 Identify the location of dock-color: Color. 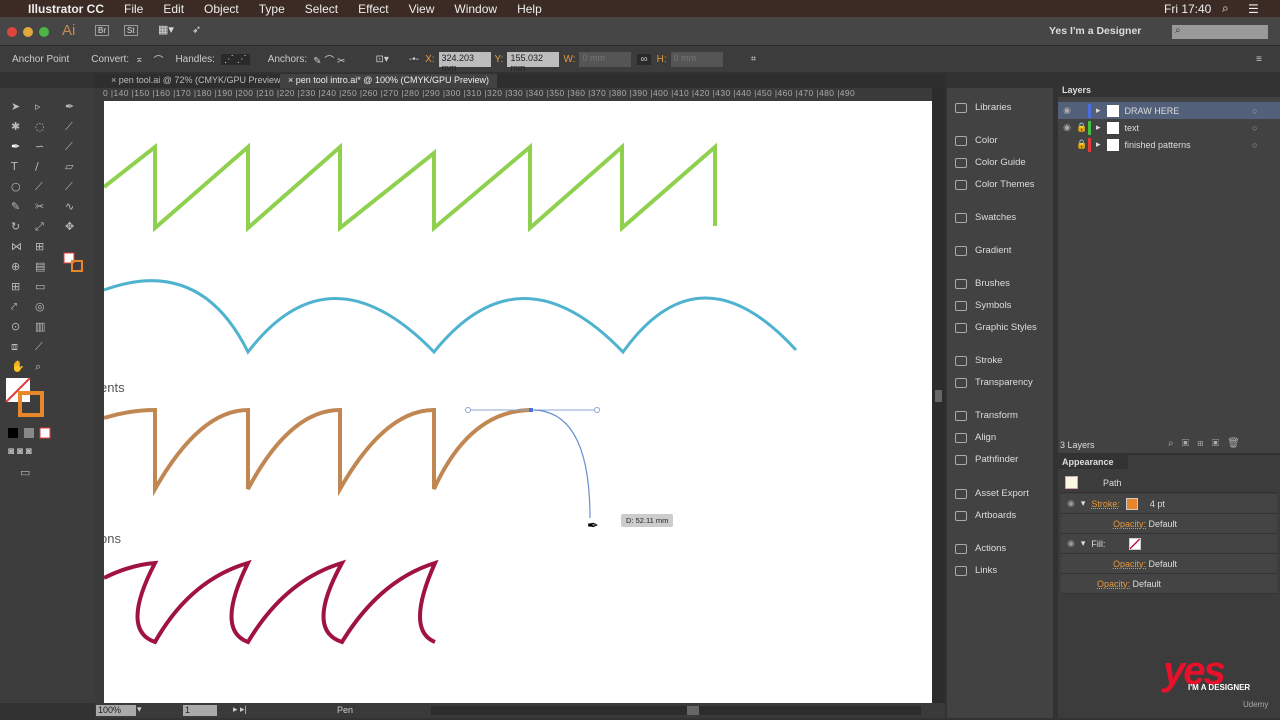
(976, 140).